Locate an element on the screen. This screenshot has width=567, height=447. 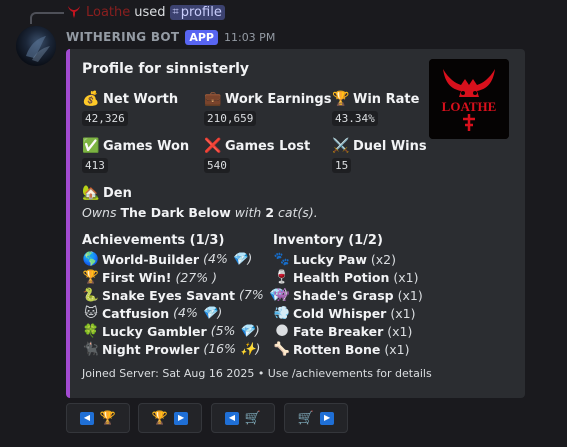
achievement-name: Snake Eyes Savant is located at coordinates (168, 295).